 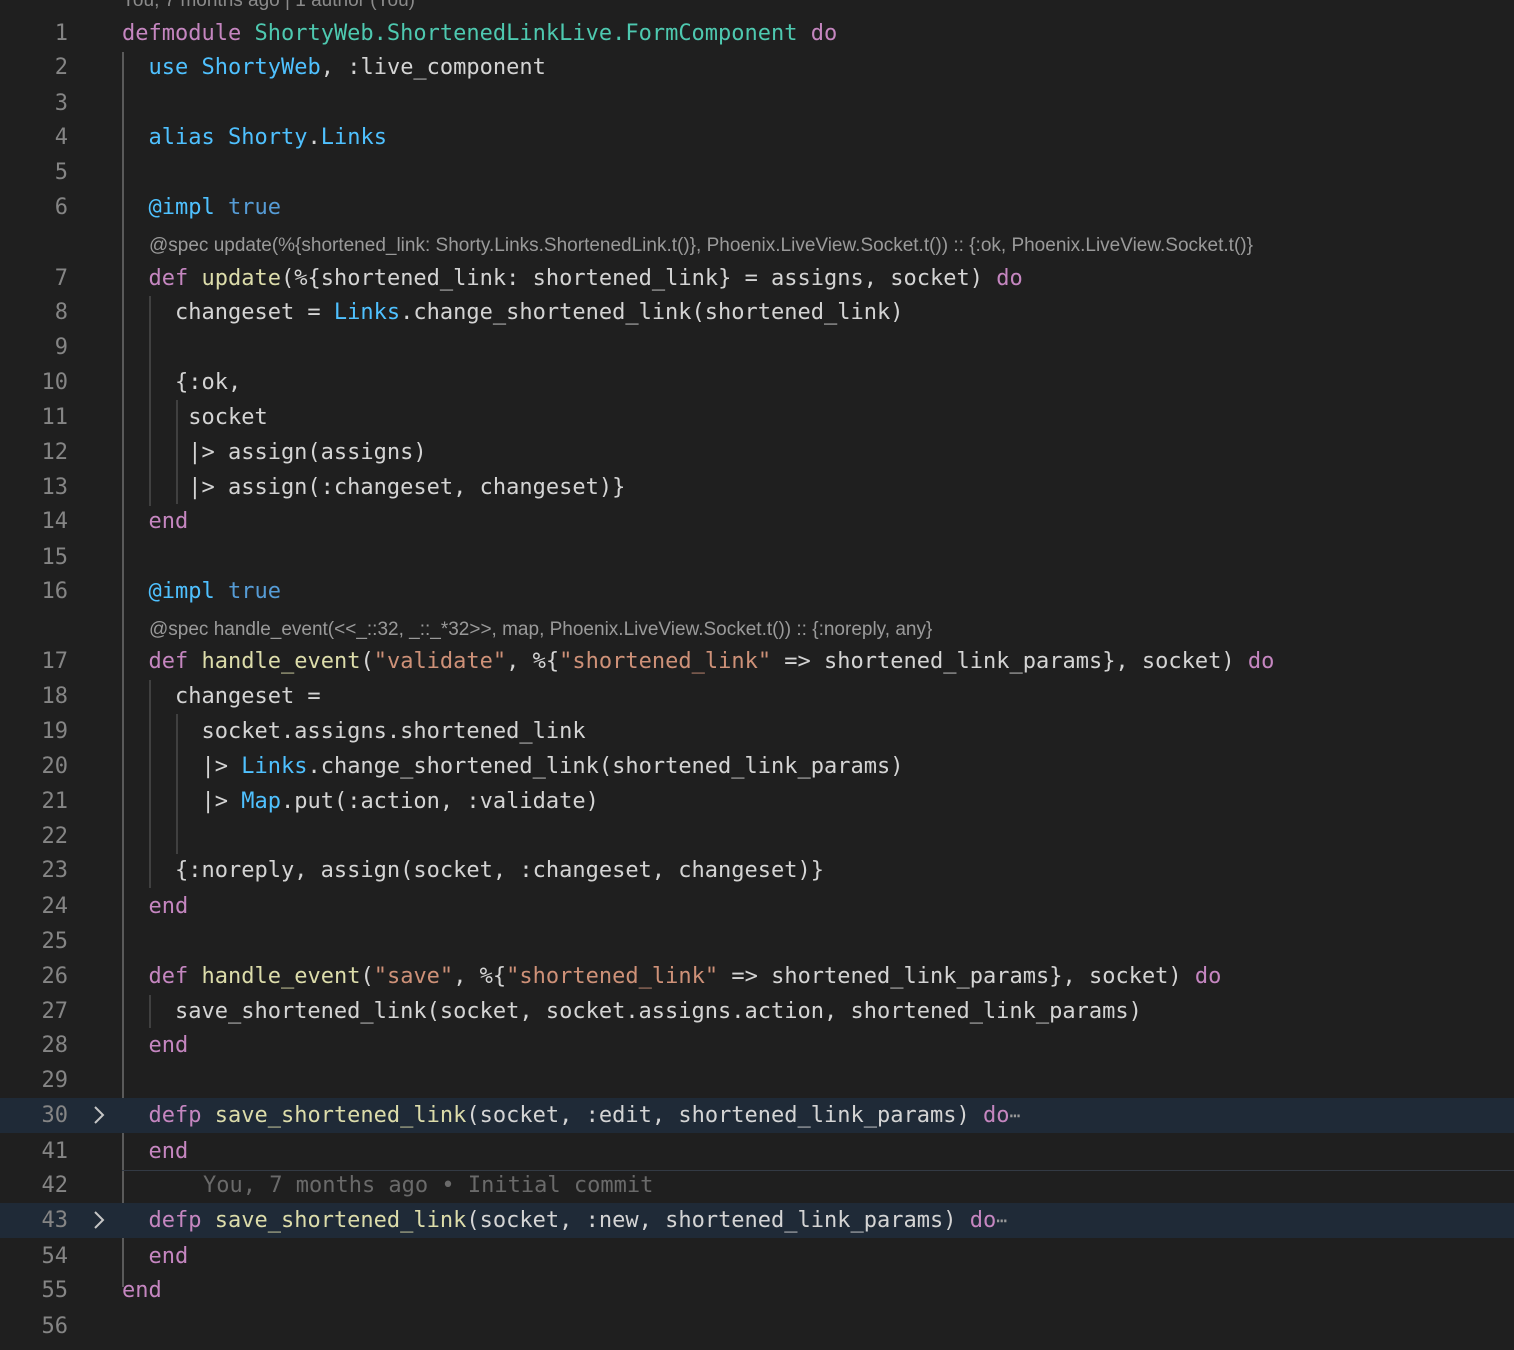 I want to click on code-line: 24 end, so click(x=757, y=906).